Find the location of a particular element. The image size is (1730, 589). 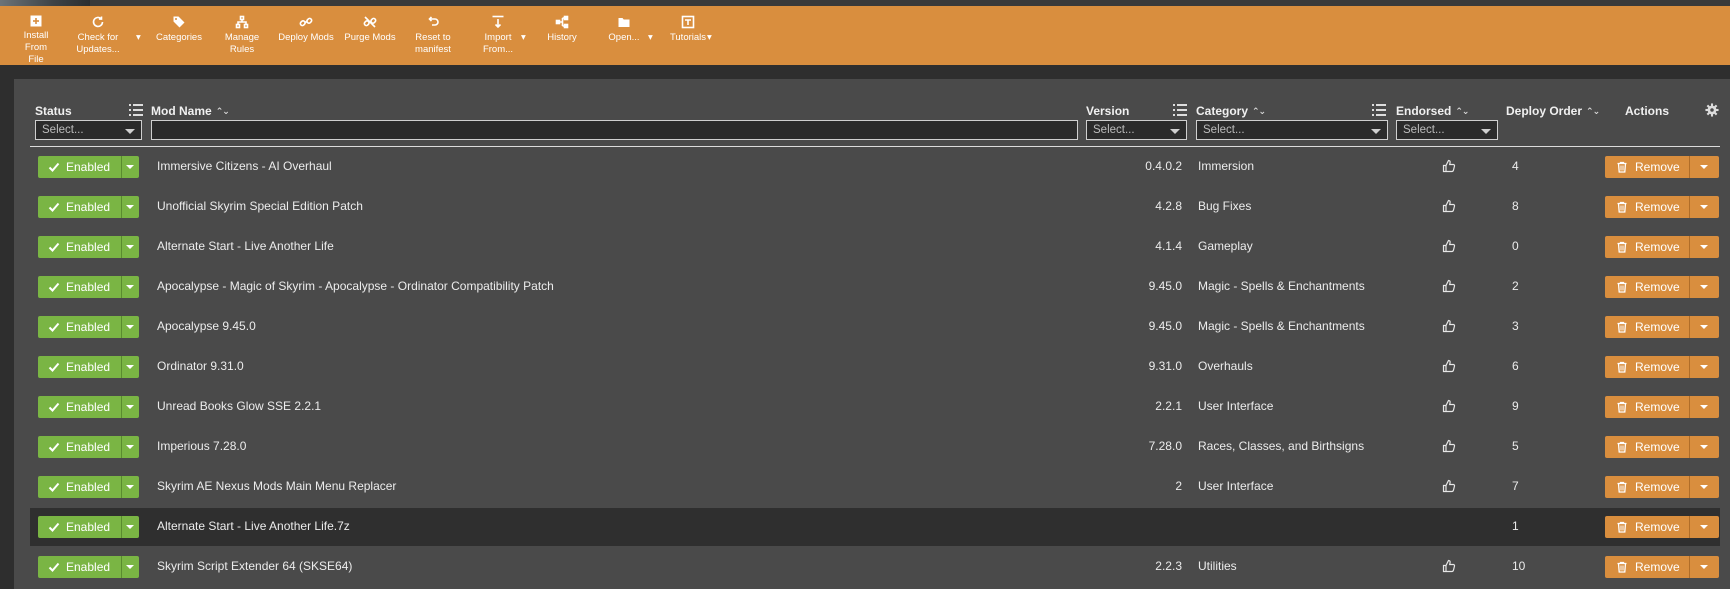

version-column-menu-icon is located at coordinates (1180, 110).